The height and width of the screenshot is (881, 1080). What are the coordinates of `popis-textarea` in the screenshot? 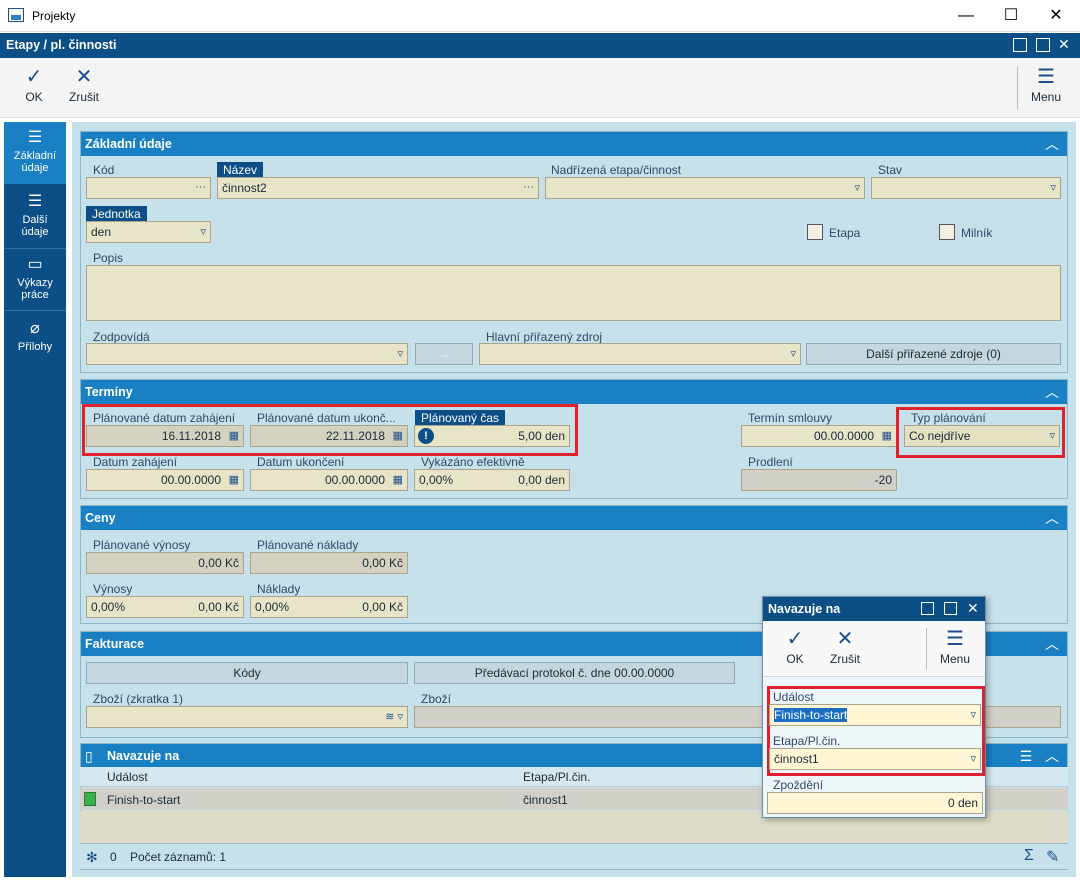 It's located at (573, 293).